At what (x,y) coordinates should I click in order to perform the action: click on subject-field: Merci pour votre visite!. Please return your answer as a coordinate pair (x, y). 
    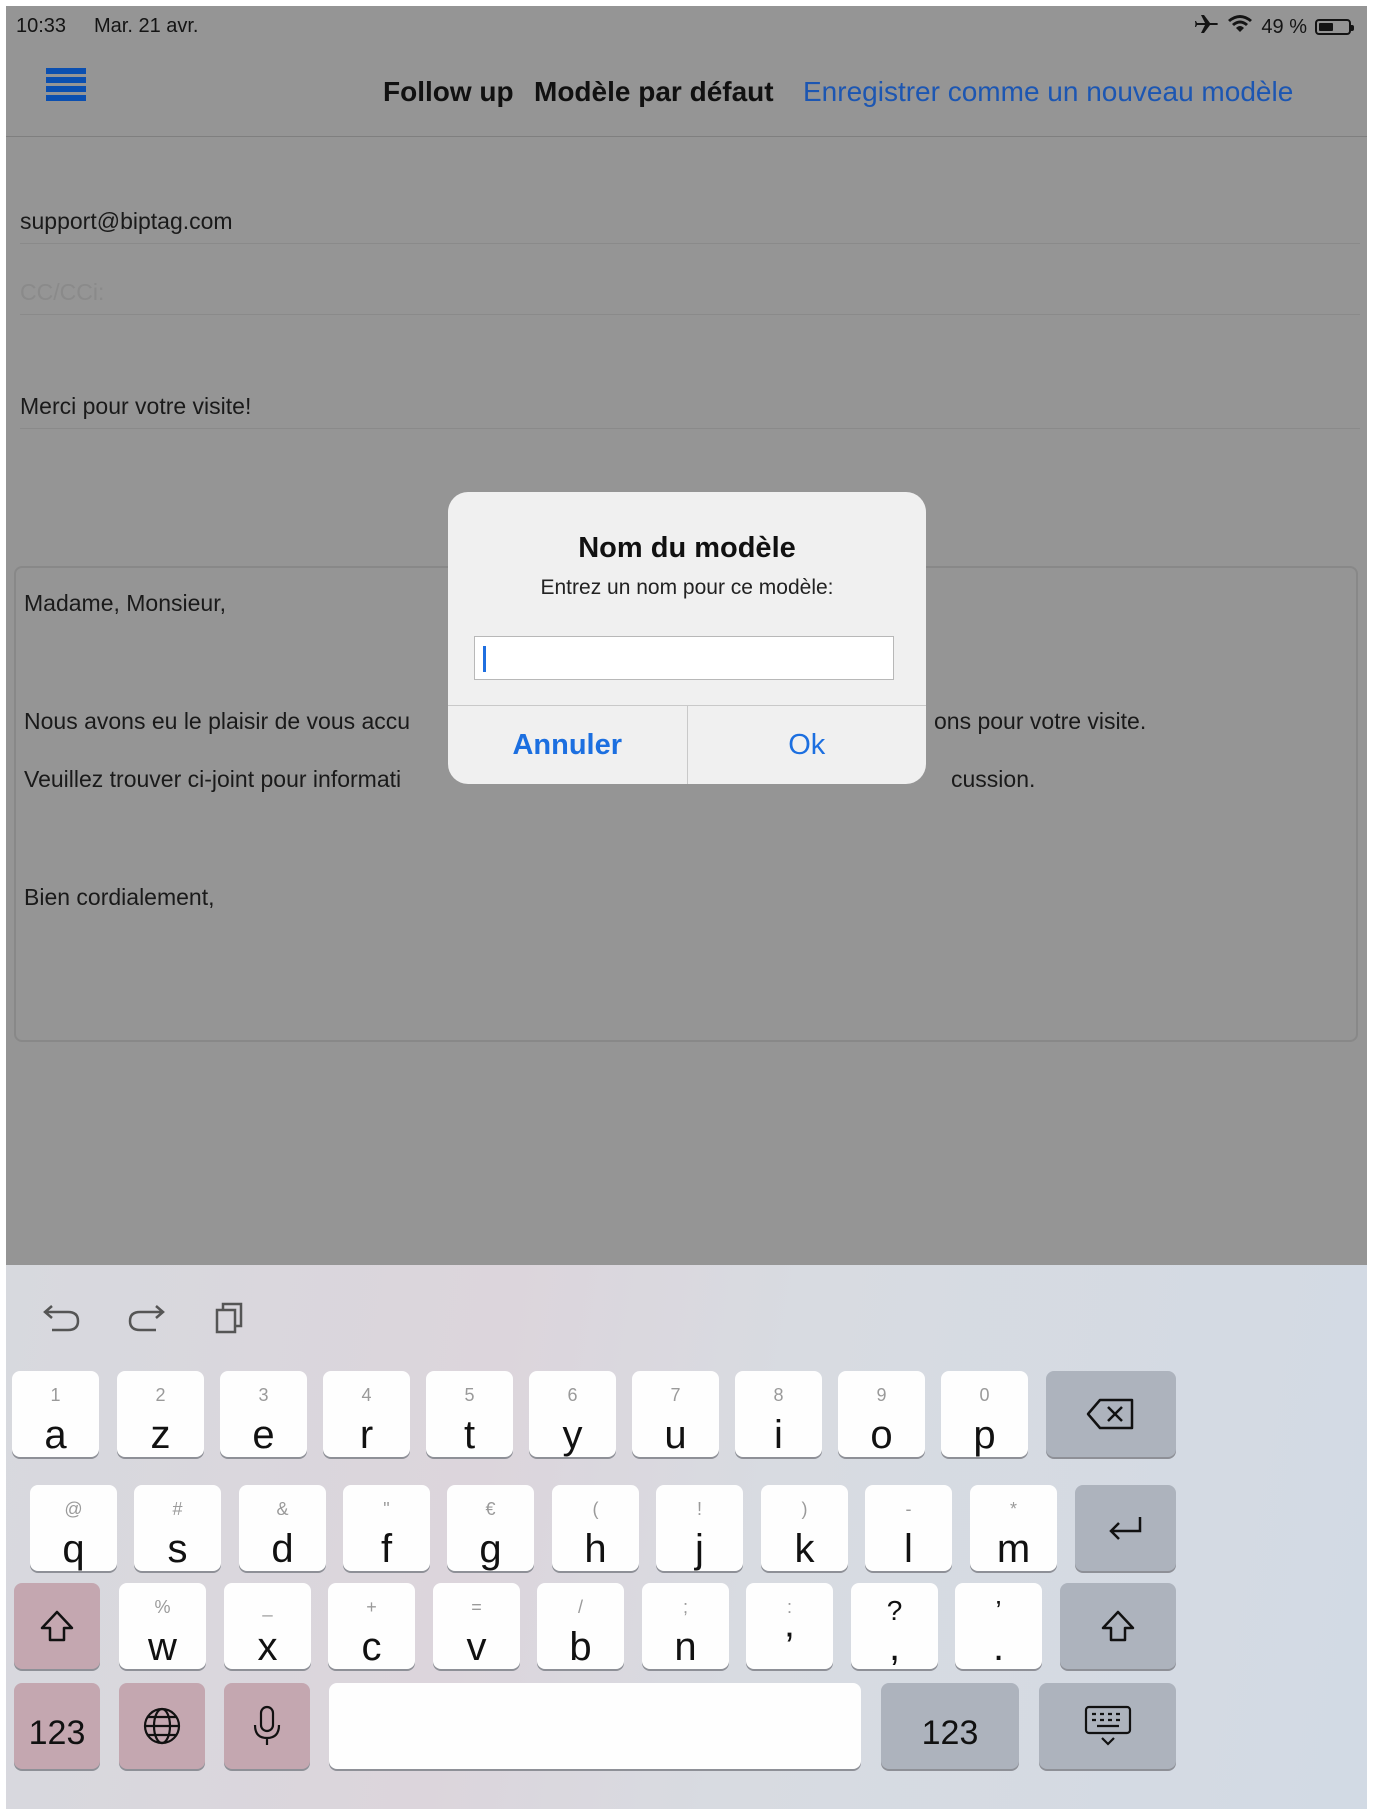
    Looking at the image, I should click on (690, 411).